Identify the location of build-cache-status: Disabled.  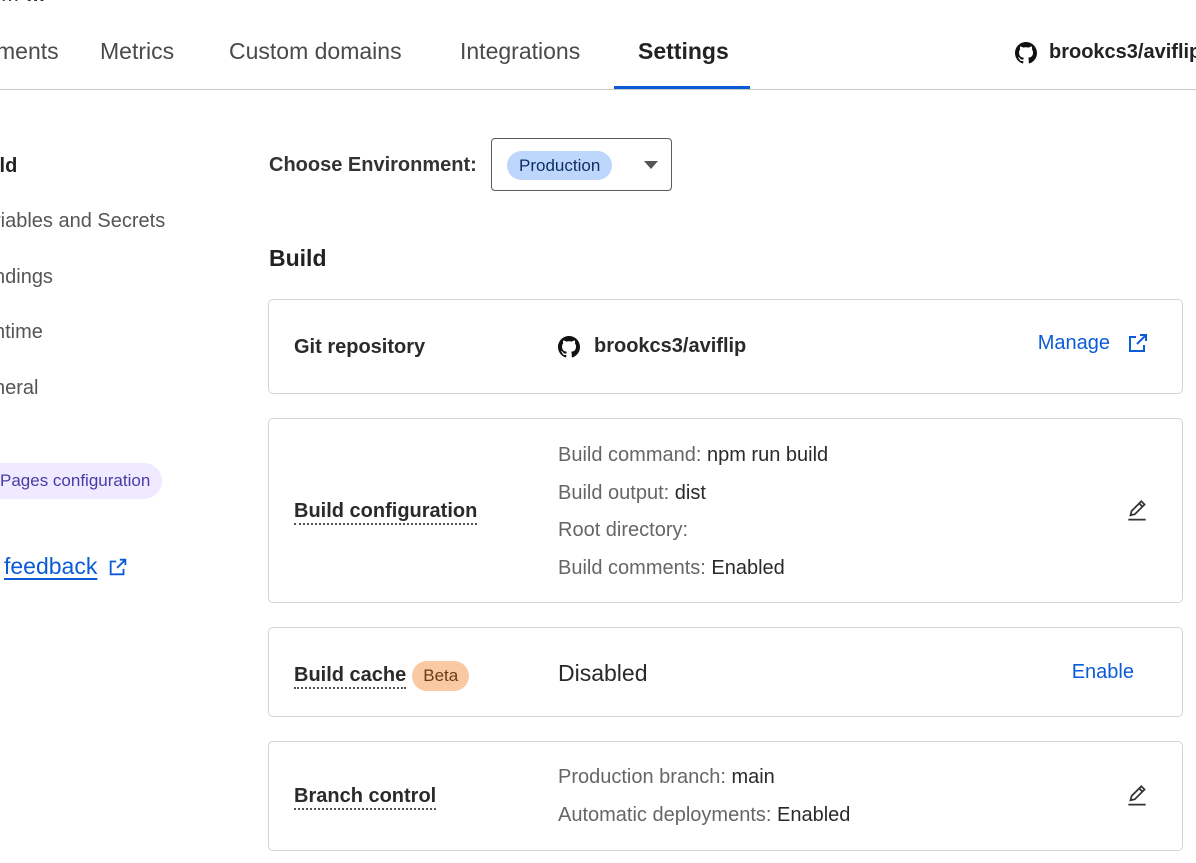
(603, 673).